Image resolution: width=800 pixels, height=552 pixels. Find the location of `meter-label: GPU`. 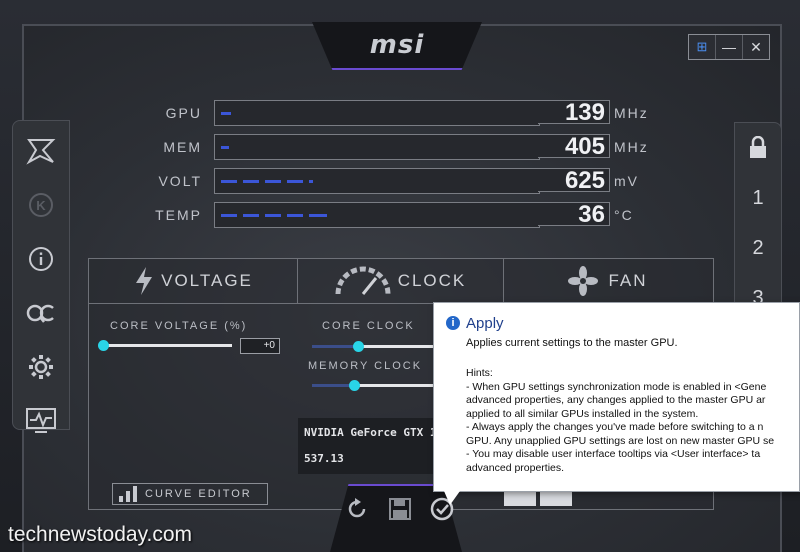

meter-label: GPU is located at coordinates (183, 113).